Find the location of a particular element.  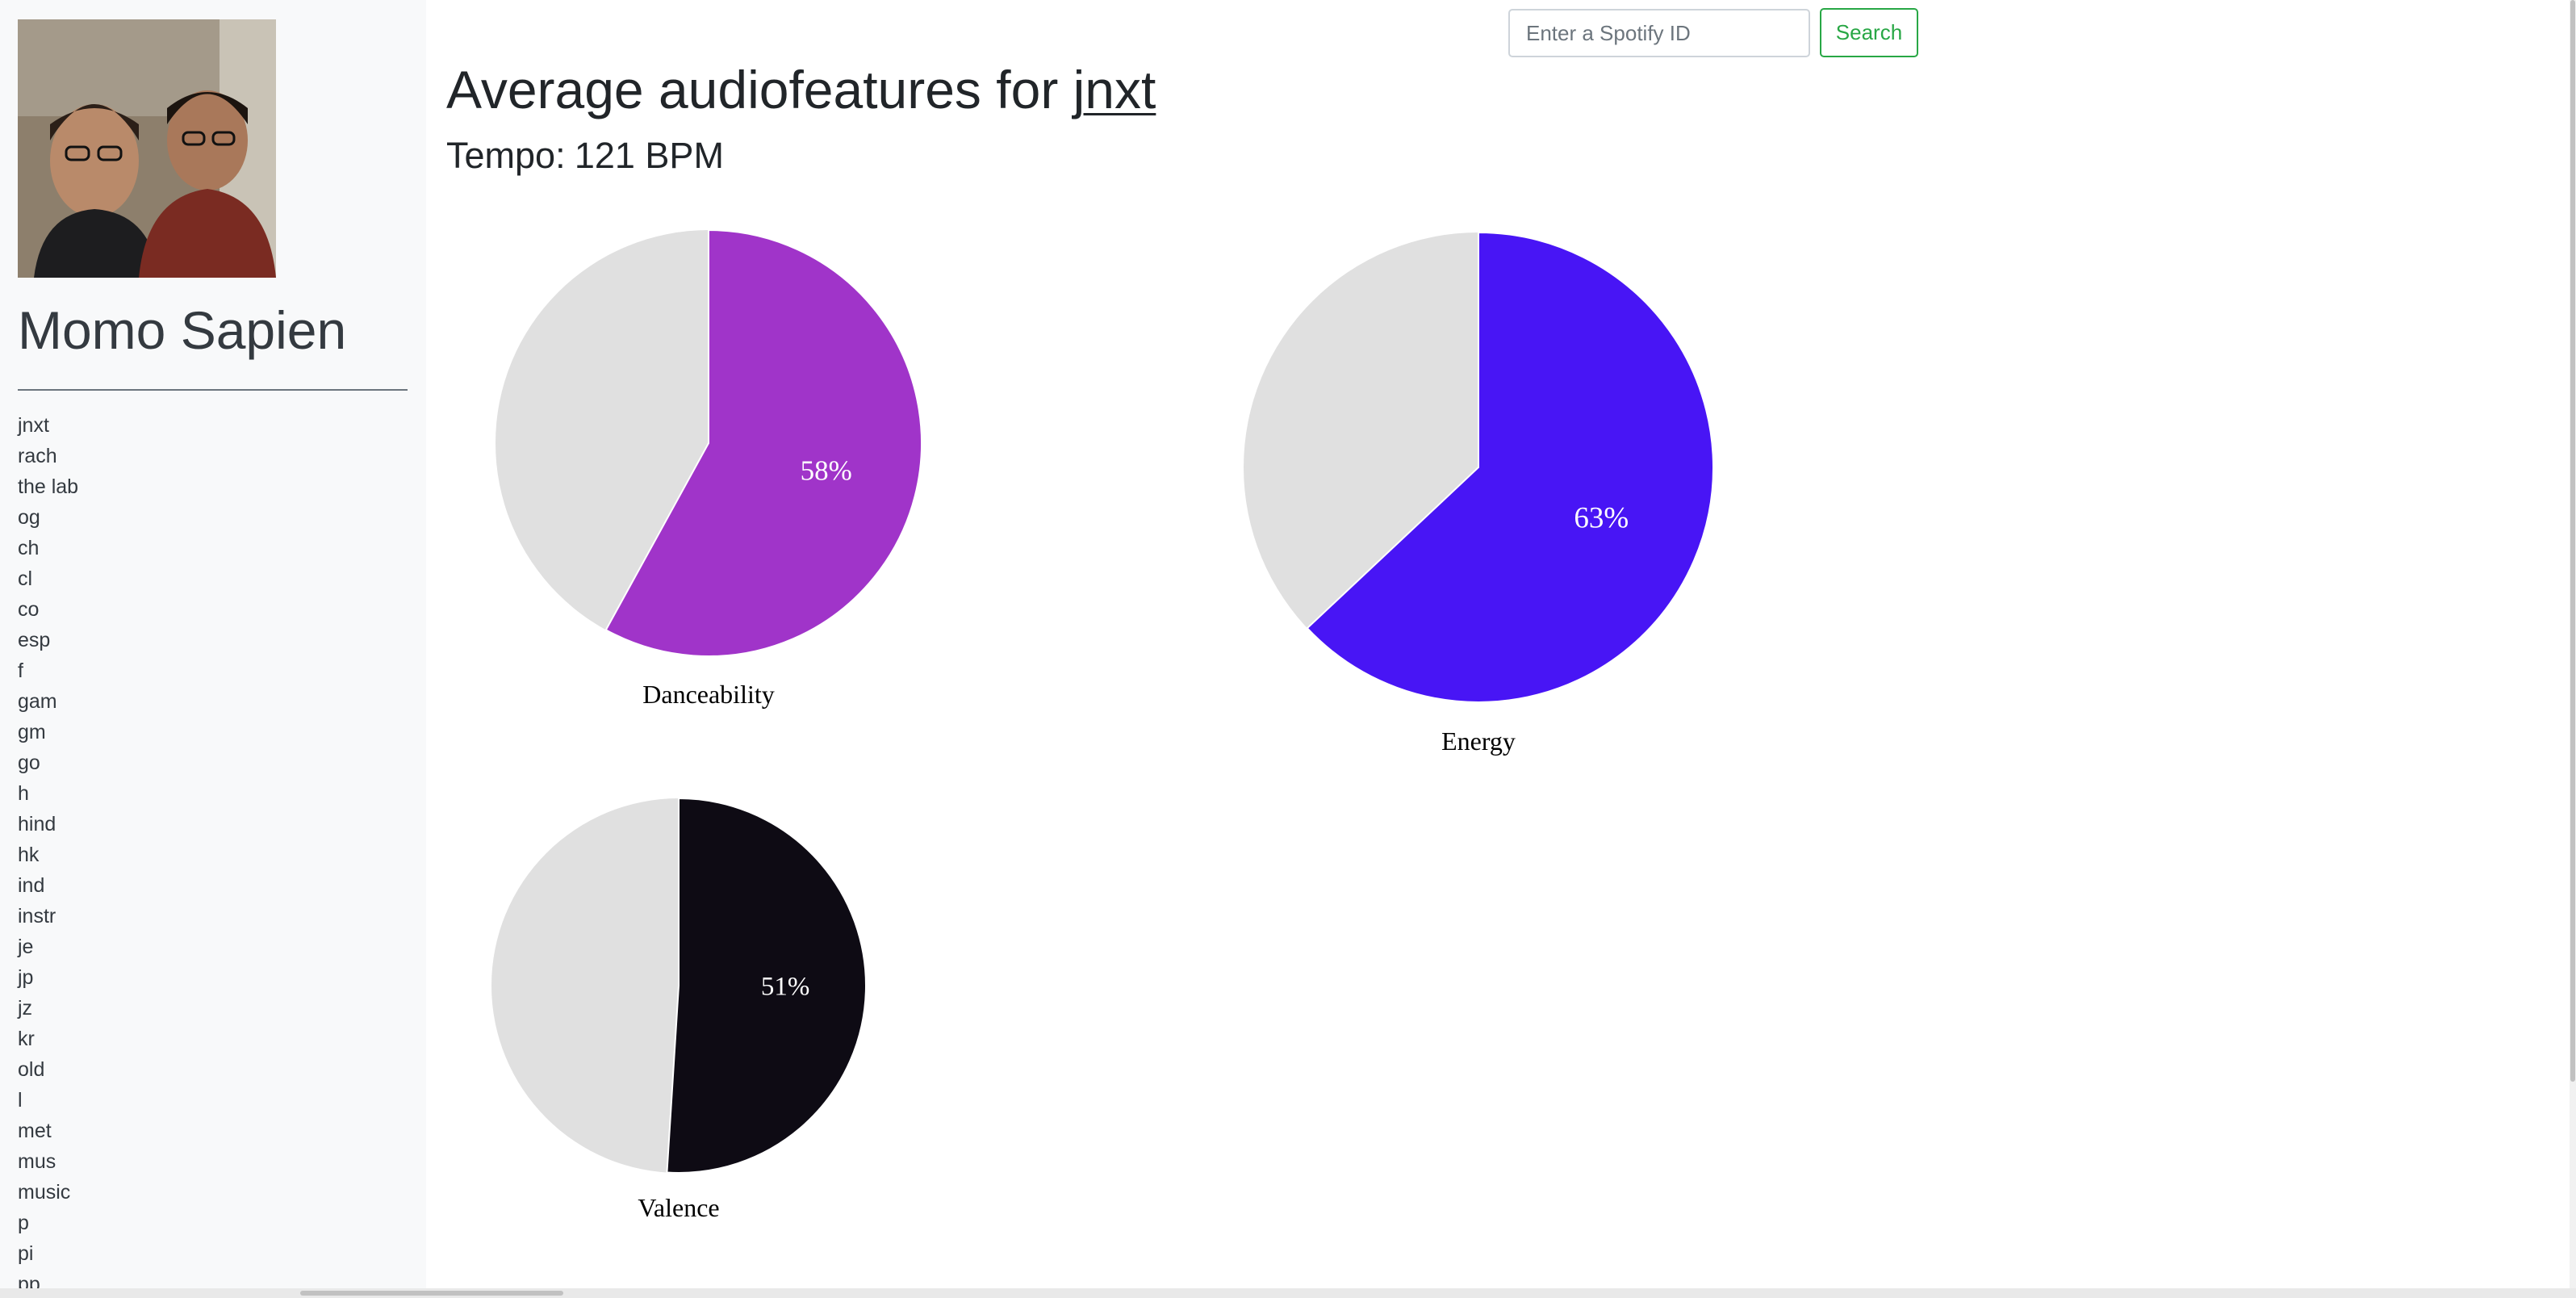

energy-percent-label: 63% is located at coordinates (1601, 518).